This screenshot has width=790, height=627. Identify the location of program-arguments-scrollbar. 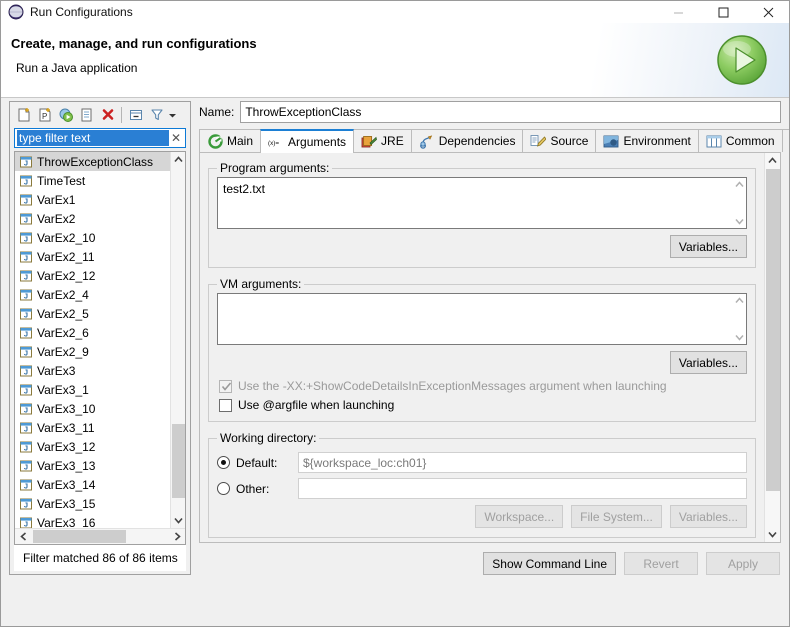
(739, 203).